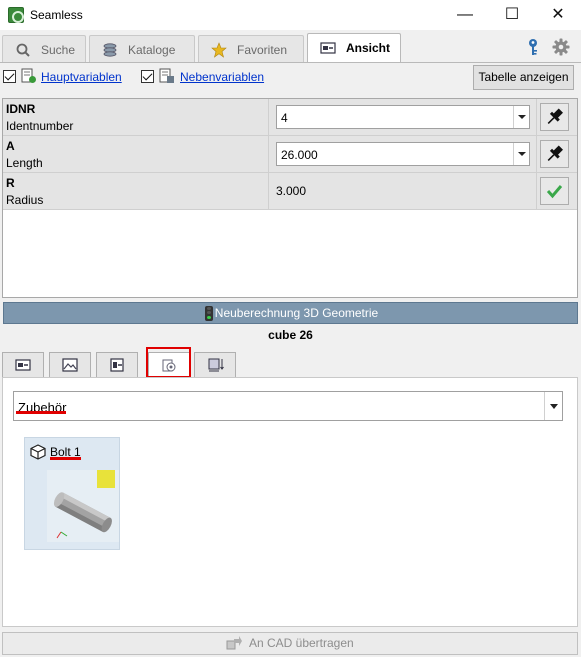  I want to click on document-view-icon, so click(117, 365).